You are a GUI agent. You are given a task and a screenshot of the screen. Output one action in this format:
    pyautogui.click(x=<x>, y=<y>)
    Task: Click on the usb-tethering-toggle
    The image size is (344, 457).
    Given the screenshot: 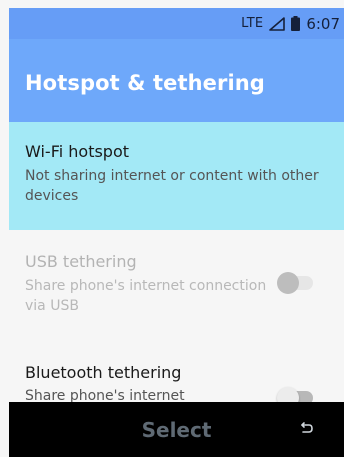 What is the action you would take?
    pyautogui.click(x=295, y=283)
    